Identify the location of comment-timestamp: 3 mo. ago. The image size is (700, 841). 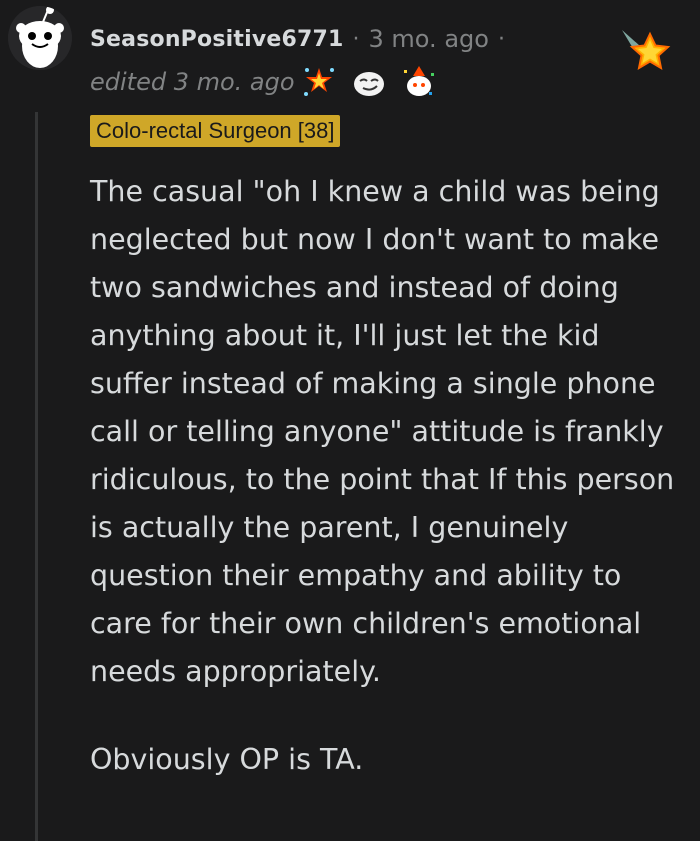
(429, 39).